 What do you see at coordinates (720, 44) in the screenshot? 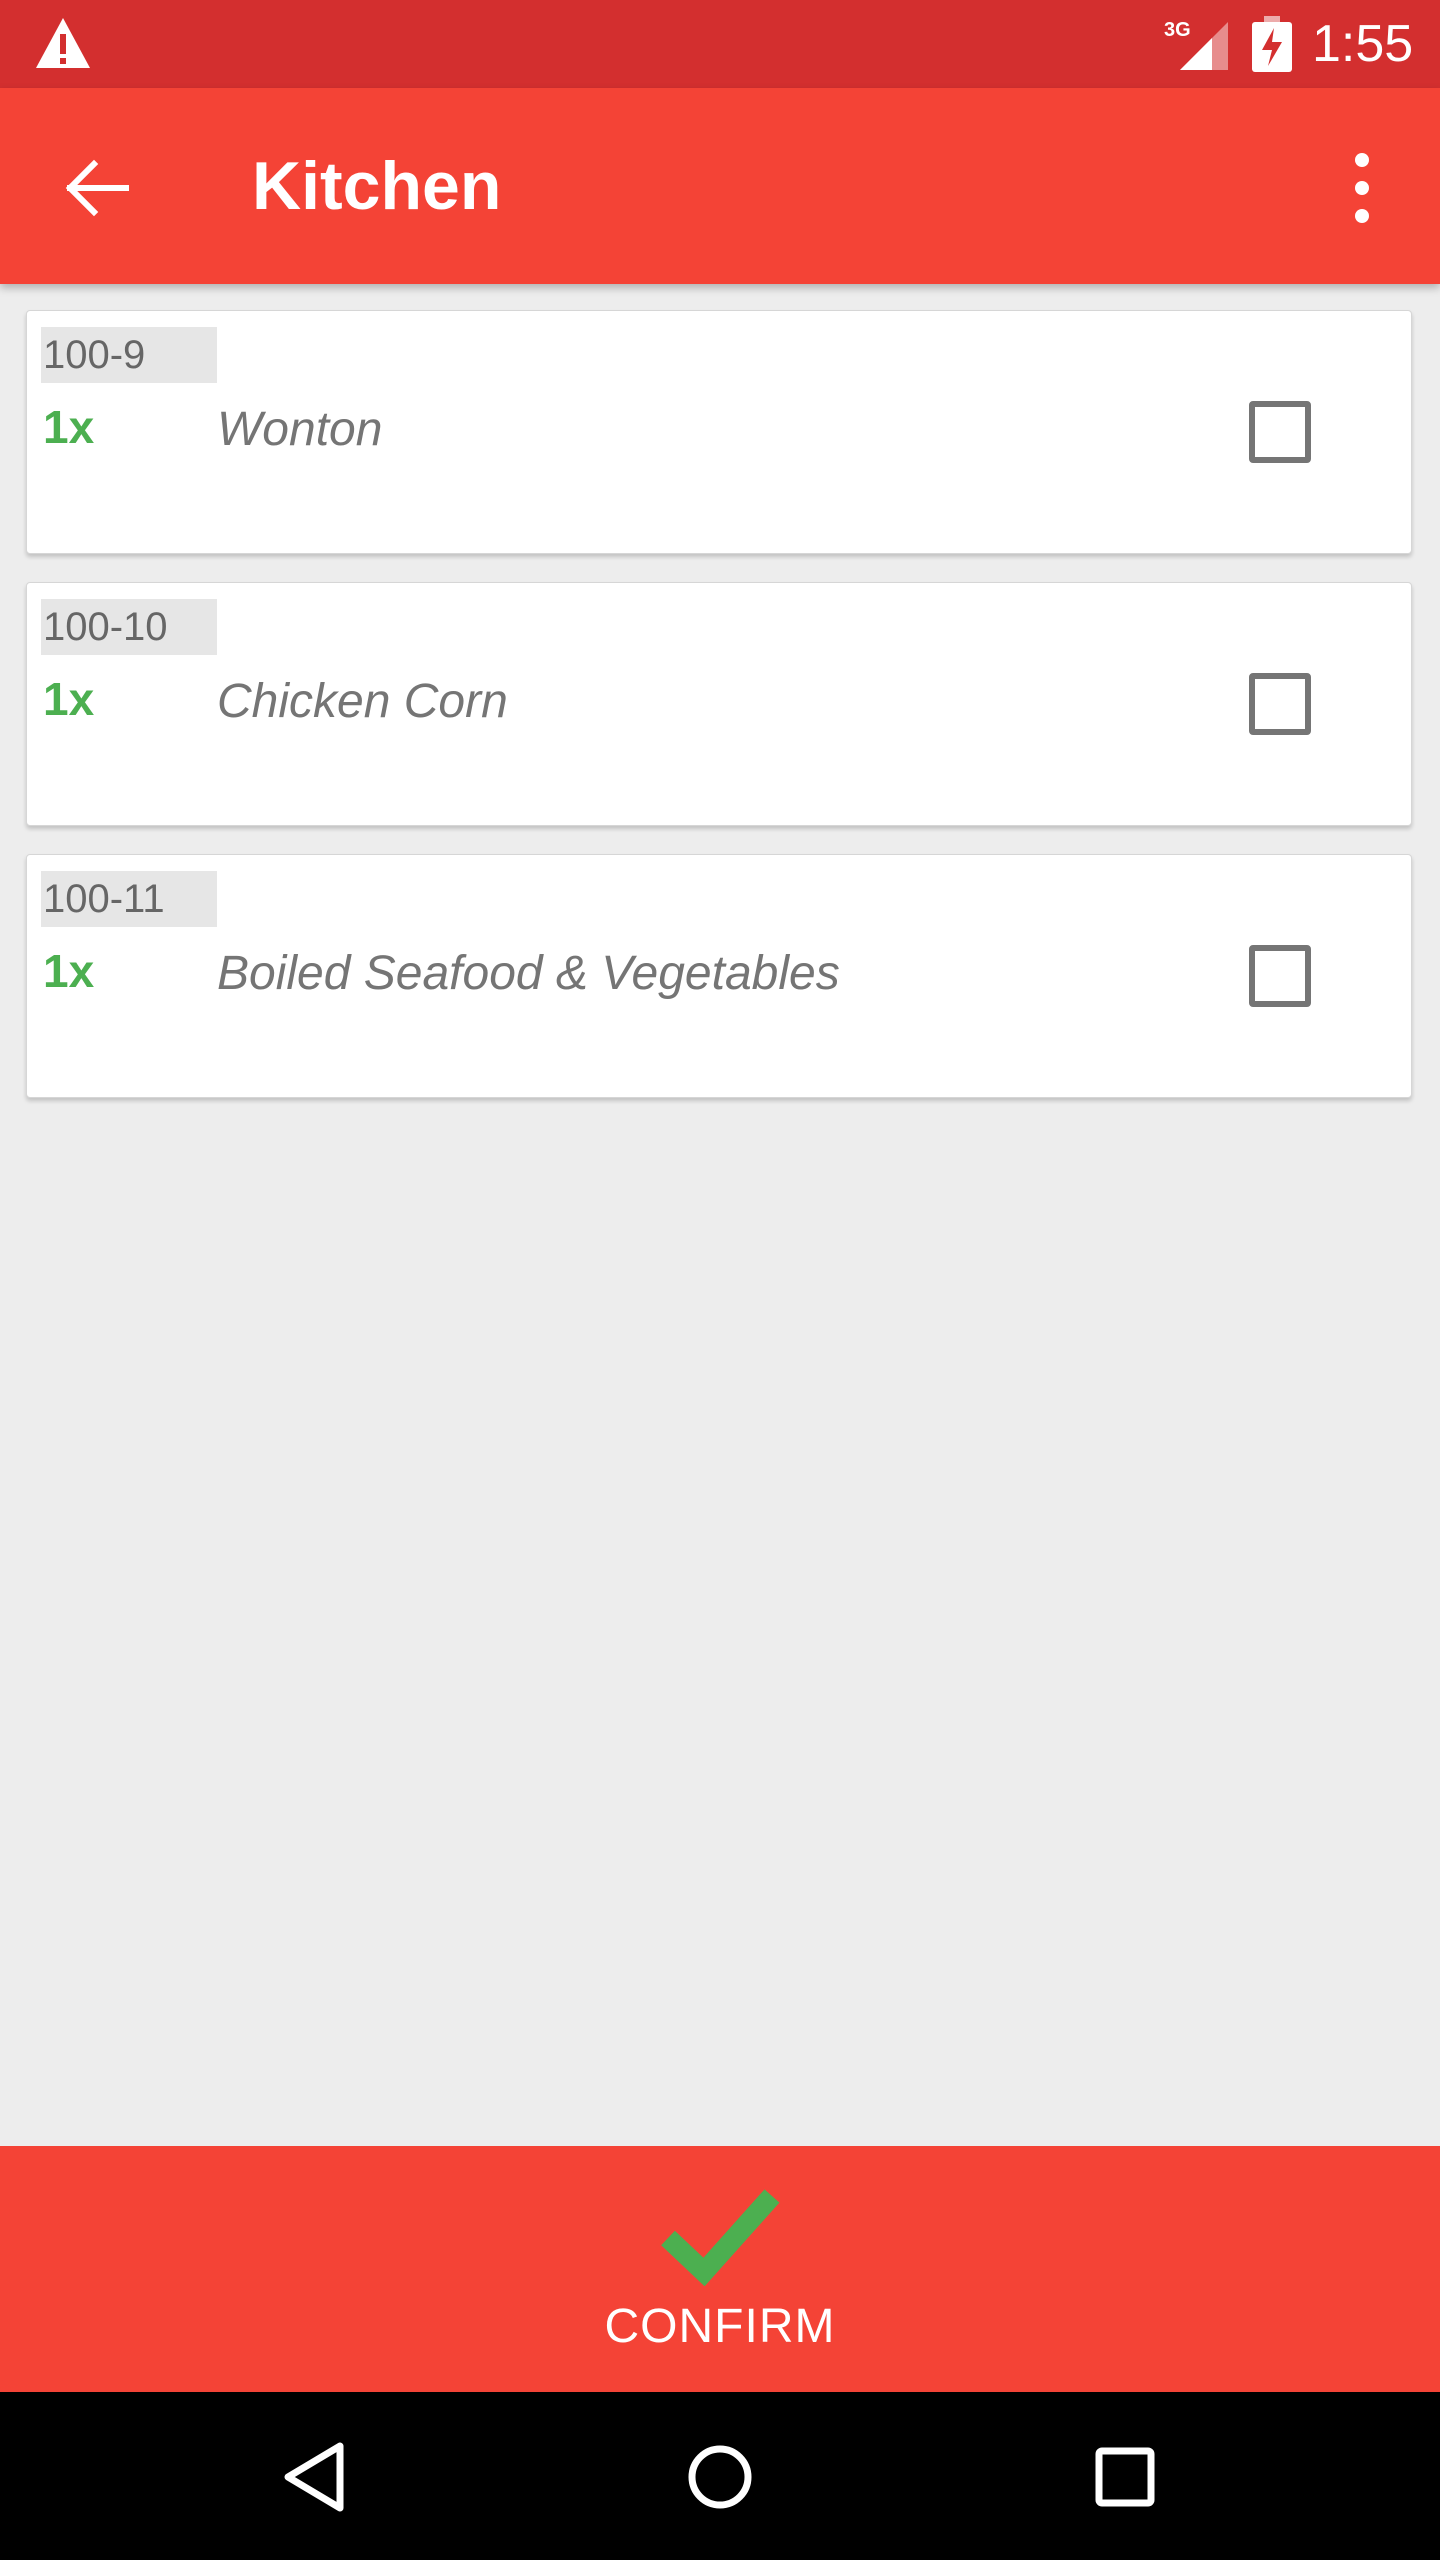
I see `status-bar: 3G 1:55` at bounding box center [720, 44].